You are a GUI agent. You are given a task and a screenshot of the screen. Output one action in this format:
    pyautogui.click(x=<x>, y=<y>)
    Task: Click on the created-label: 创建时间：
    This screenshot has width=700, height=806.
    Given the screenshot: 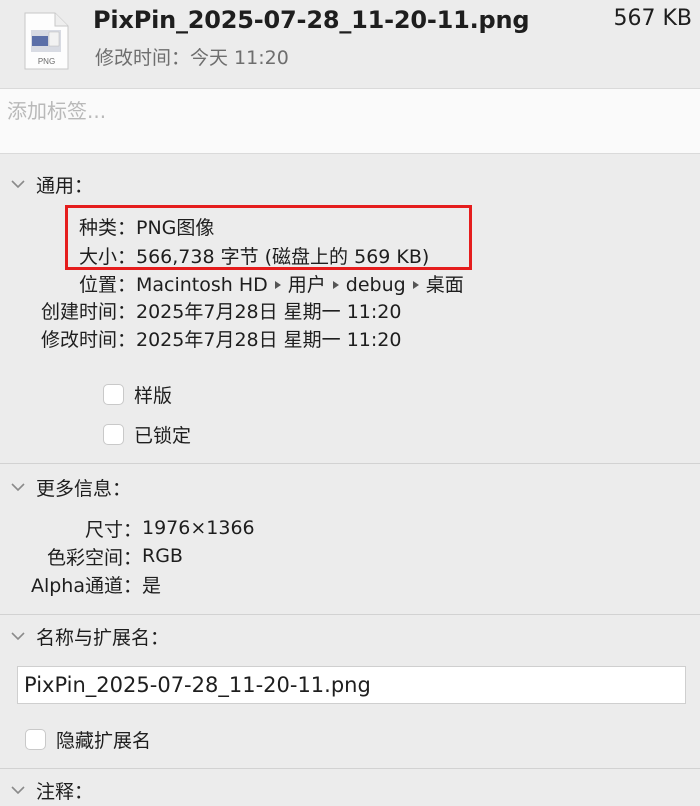 What is the action you would take?
    pyautogui.click(x=88, y=311)
    